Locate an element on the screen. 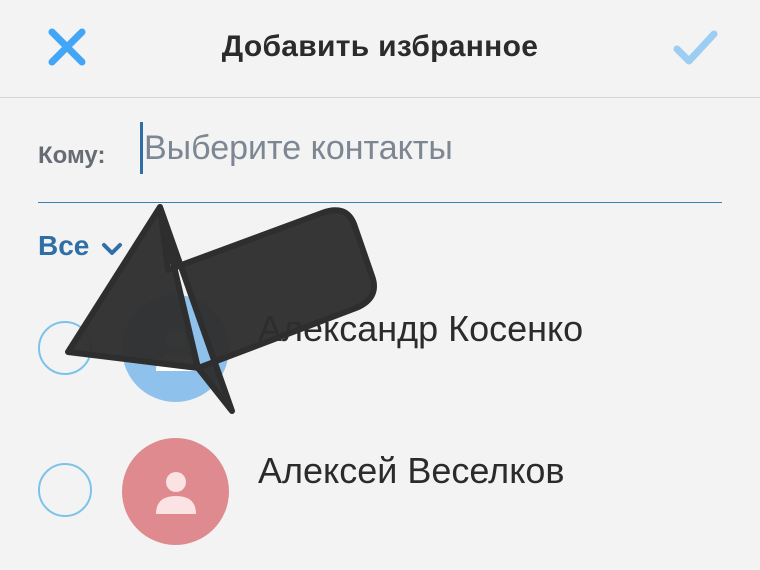  text-caret is located at coordinates (141, 148).